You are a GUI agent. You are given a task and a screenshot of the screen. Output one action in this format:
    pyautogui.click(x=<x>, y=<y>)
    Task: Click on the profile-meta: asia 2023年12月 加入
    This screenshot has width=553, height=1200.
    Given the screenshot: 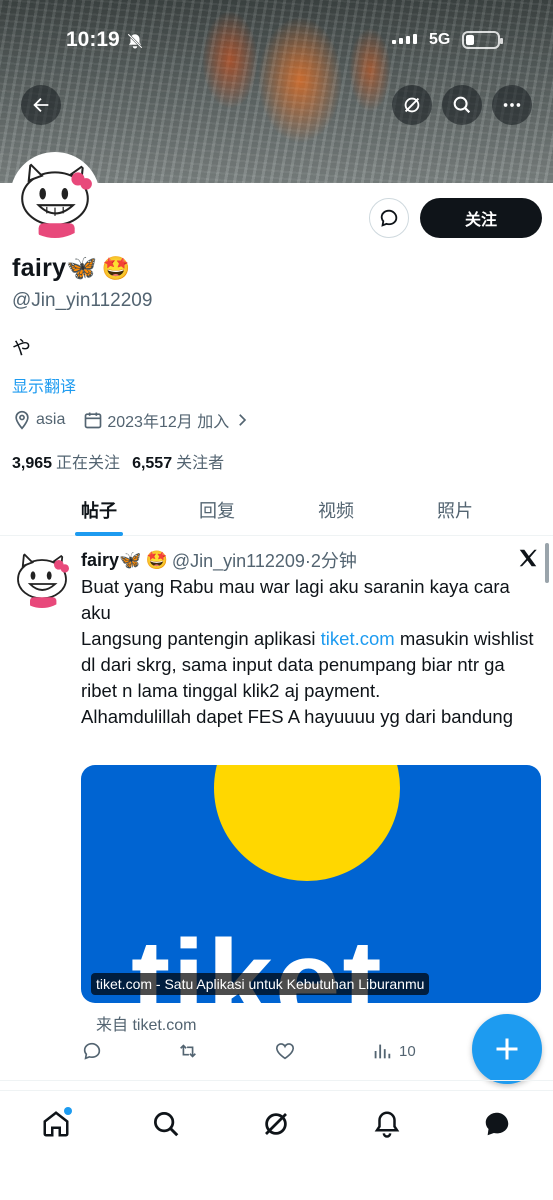 What is the action you would take?
    pyautogui.click(x=131, y=420)
    